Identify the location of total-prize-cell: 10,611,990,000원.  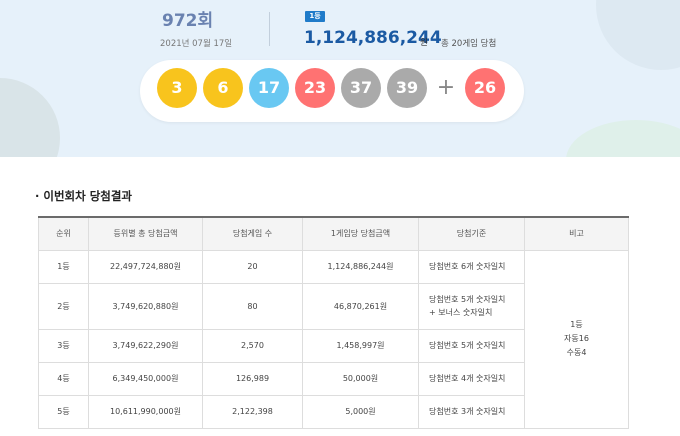
(145, 411).